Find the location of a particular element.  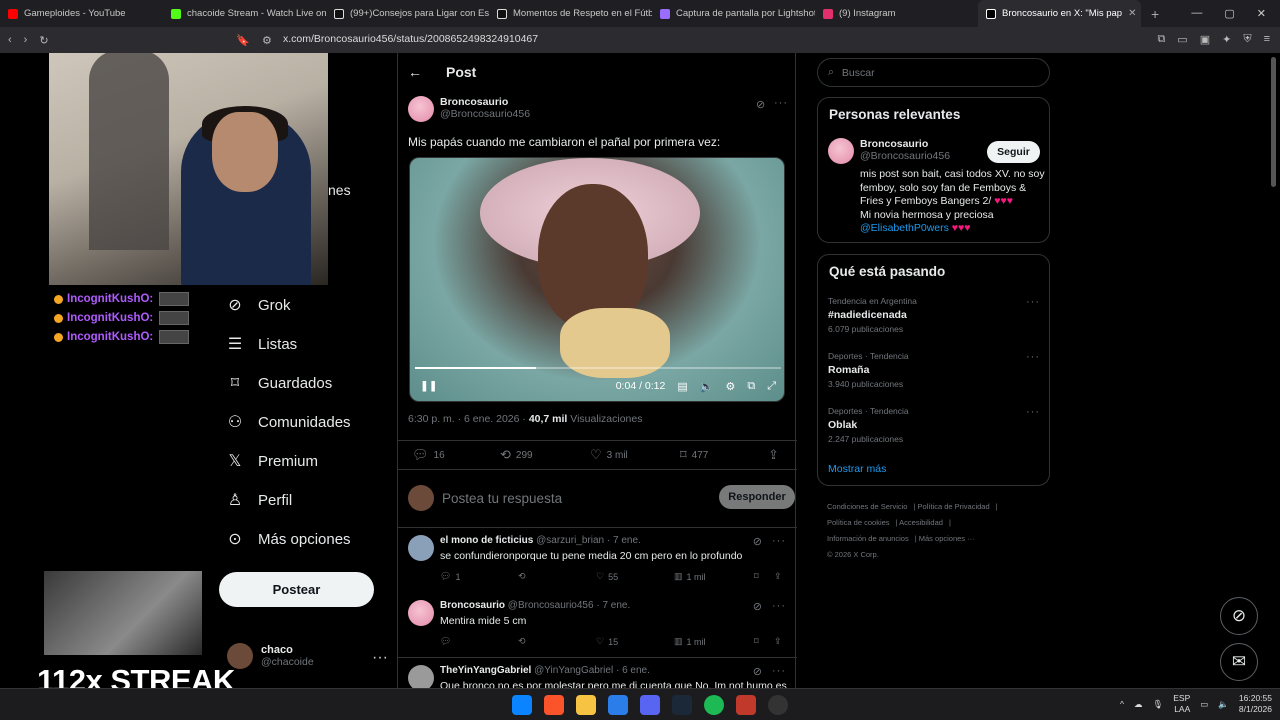

search-input: ⌕ Buscar is located at coordinates (933, 72).